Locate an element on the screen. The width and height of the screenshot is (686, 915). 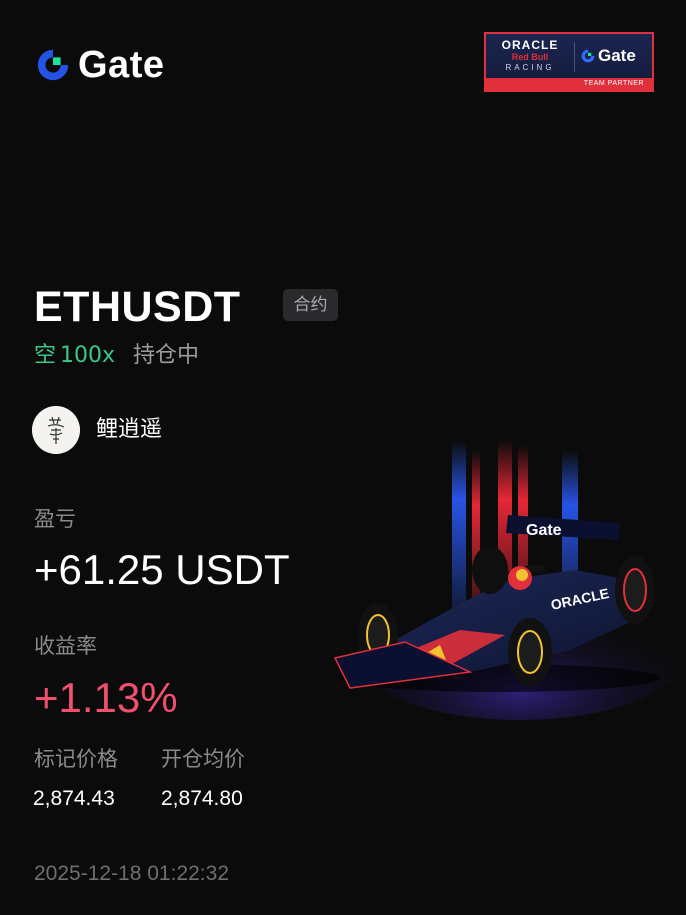
position-status: 持仓中 is located at coordinates (166, 355).